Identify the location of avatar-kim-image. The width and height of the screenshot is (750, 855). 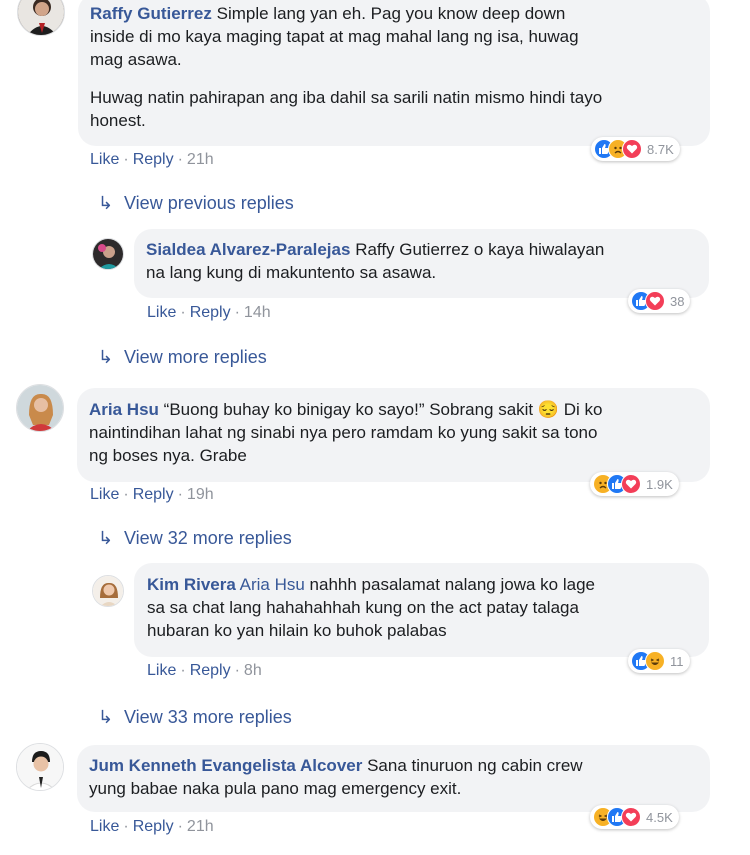
(108, 591).